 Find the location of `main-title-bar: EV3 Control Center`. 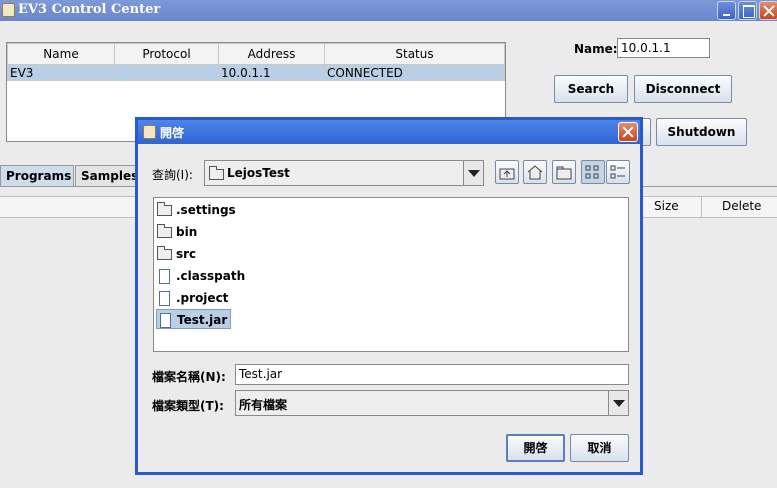

main-title-bar: EV3 Control Center is located at coordinates (388, 10).